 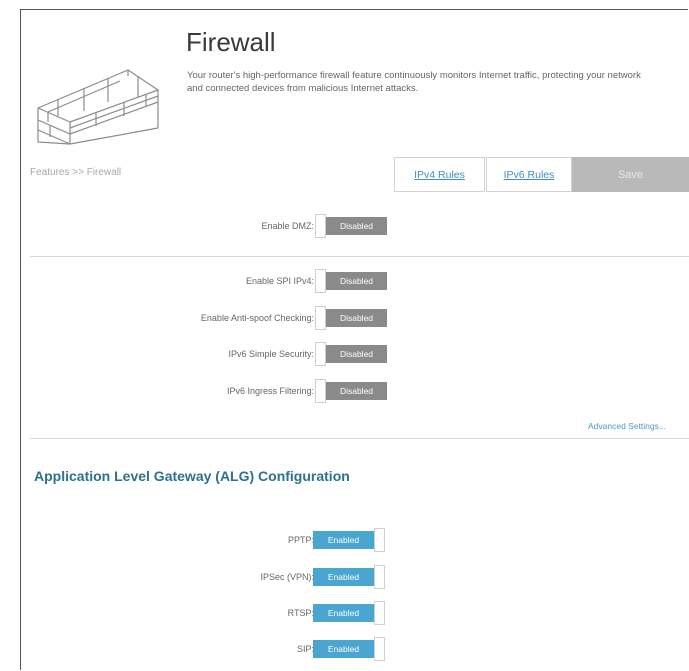 I want to click on anti-spoof-label: Enable Anti-spoof Checking:, so click(x=257, y=318).